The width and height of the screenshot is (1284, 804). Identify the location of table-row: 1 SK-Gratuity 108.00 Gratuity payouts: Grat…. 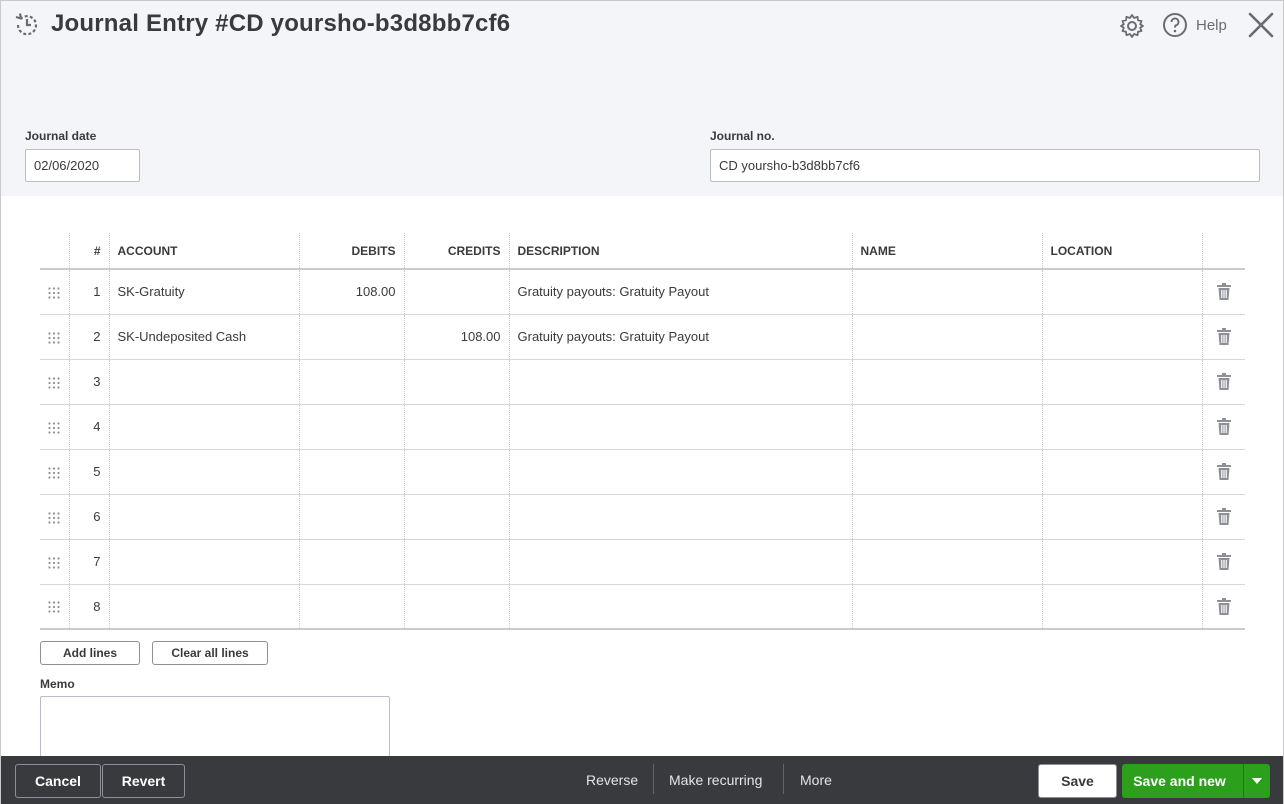
(642, 292).